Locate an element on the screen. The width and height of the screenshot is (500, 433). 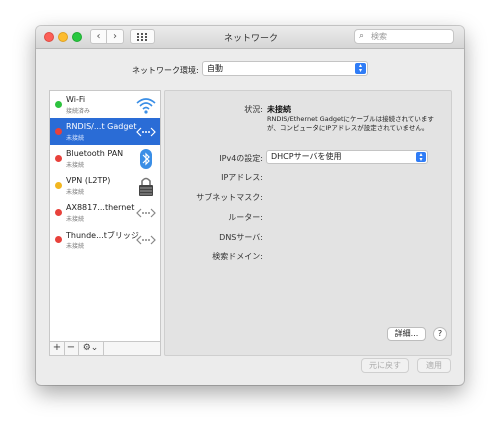
location-label: ネットワーク環境: is located at coordinates (165, 70).